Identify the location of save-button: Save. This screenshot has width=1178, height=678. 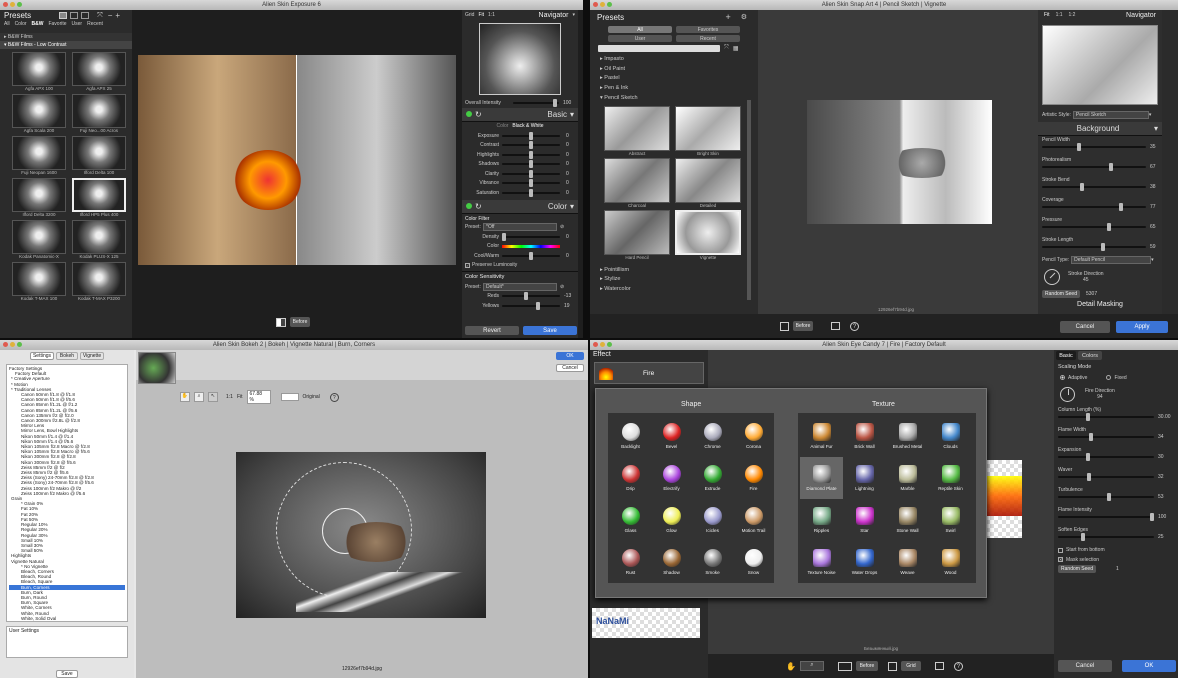
(550, 330).